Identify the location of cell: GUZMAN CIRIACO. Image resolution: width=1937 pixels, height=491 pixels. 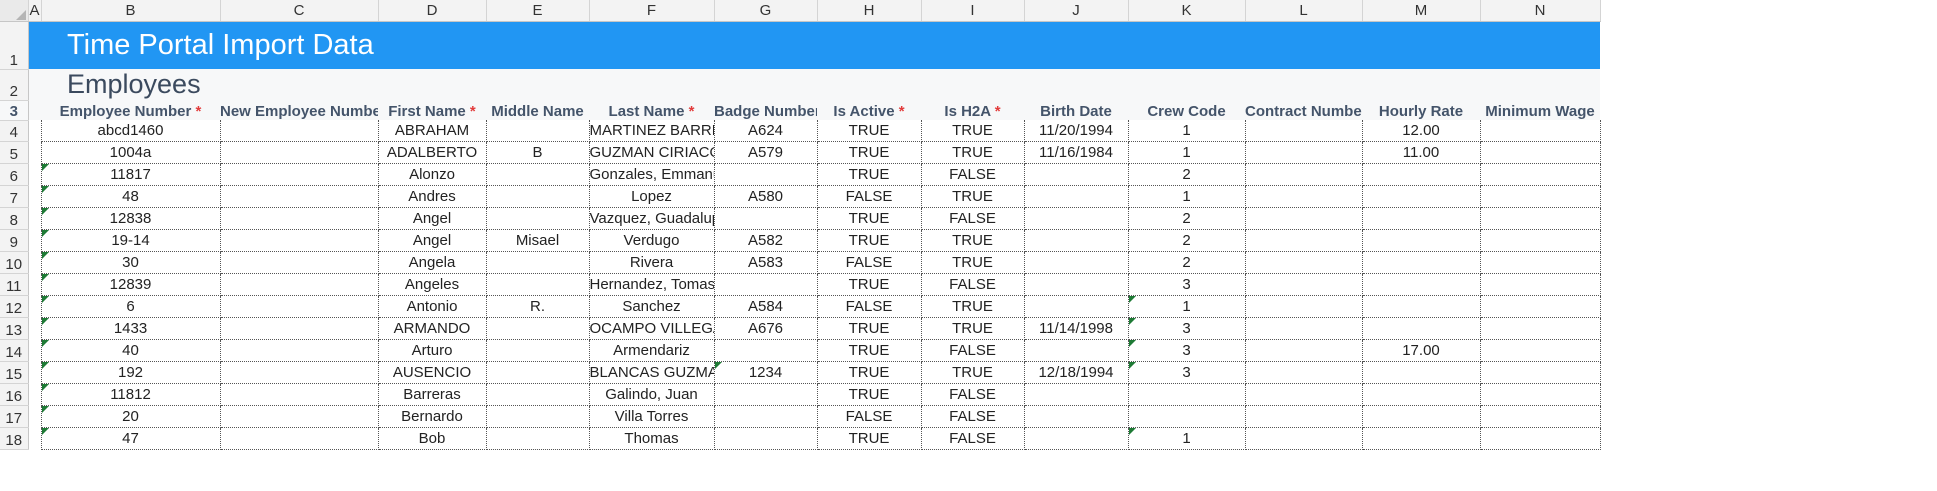
(652, 152).